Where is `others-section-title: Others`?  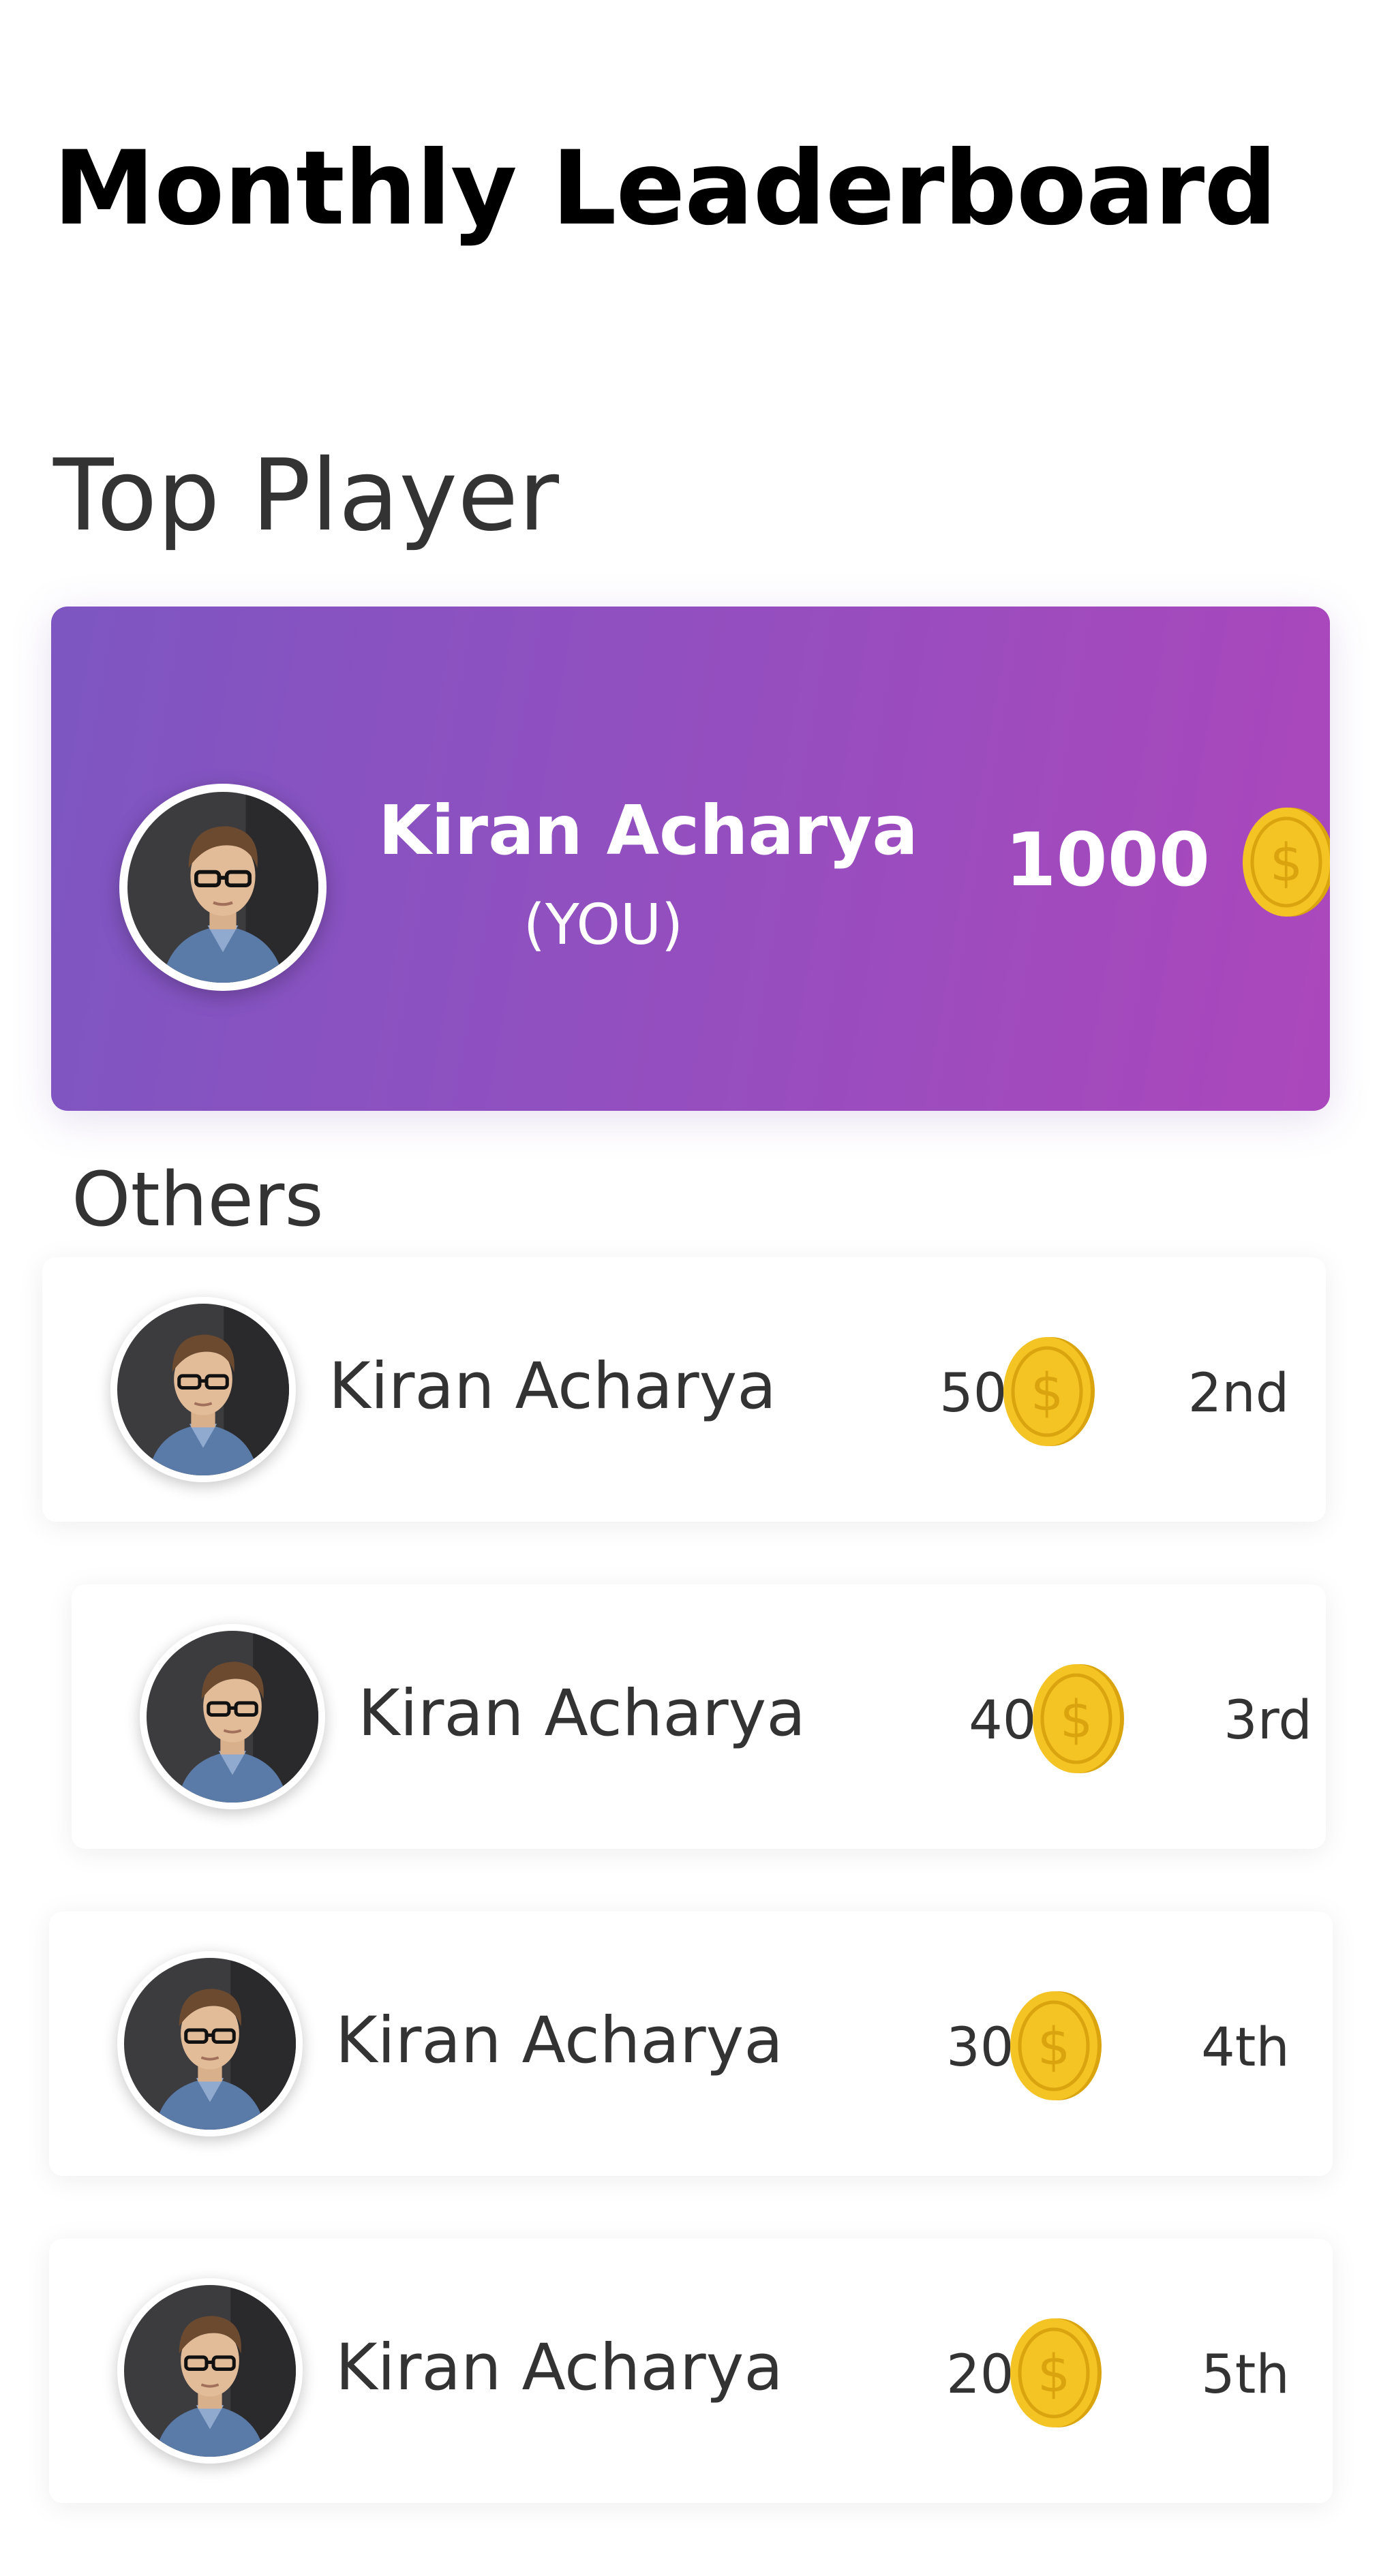 others-section-title: Others is located at coordinates (198, 1199).